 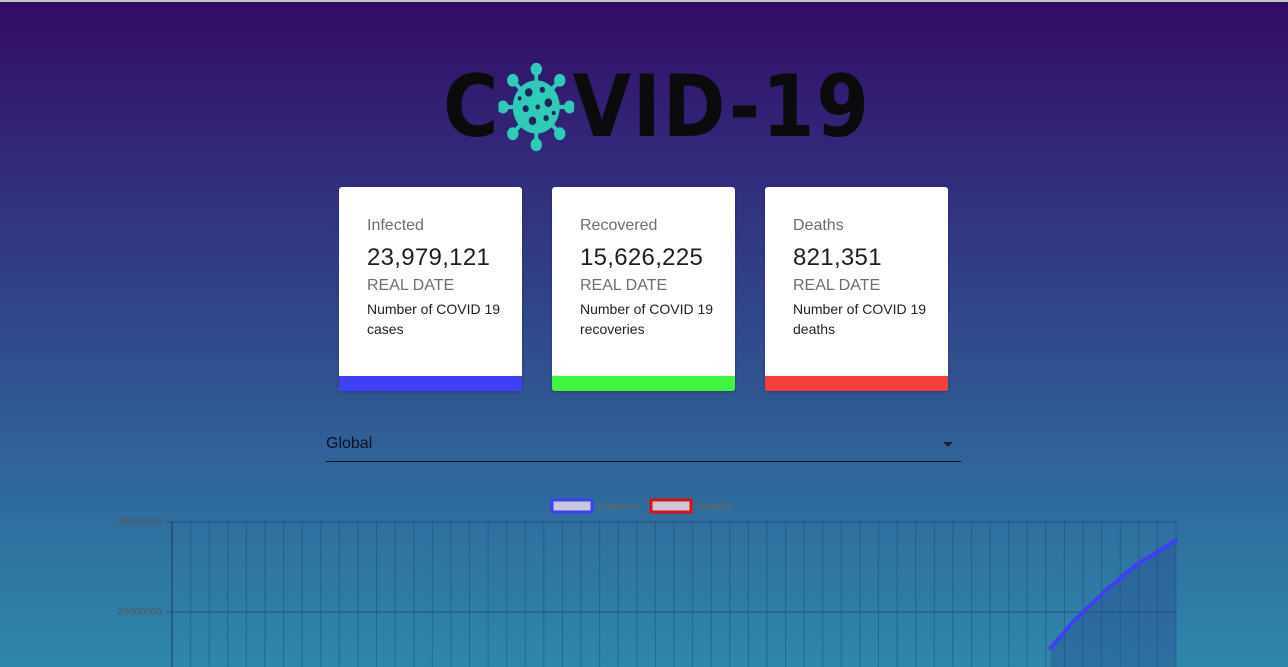 I want to click on covid-19-logo: C VID-19, so click(x=656, y=106).